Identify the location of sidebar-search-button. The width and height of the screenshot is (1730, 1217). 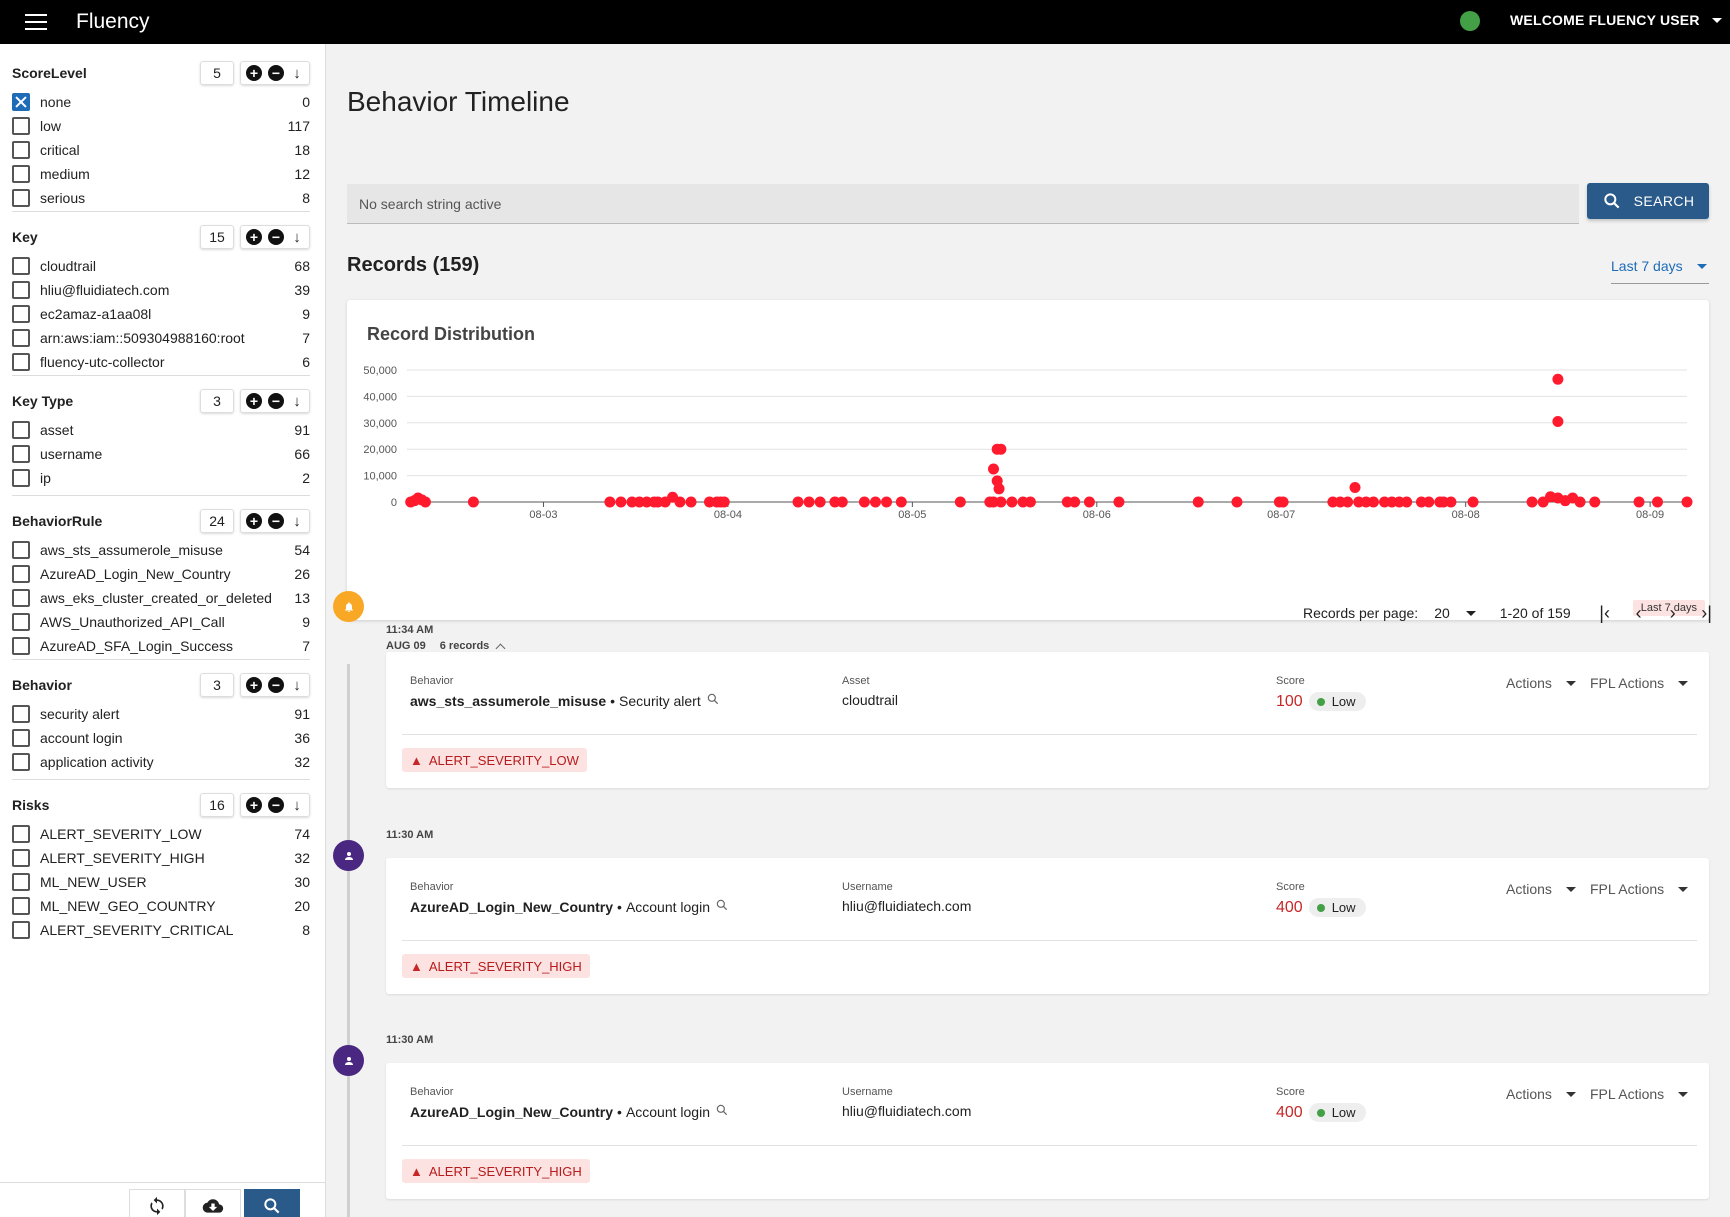
(272, 1203).